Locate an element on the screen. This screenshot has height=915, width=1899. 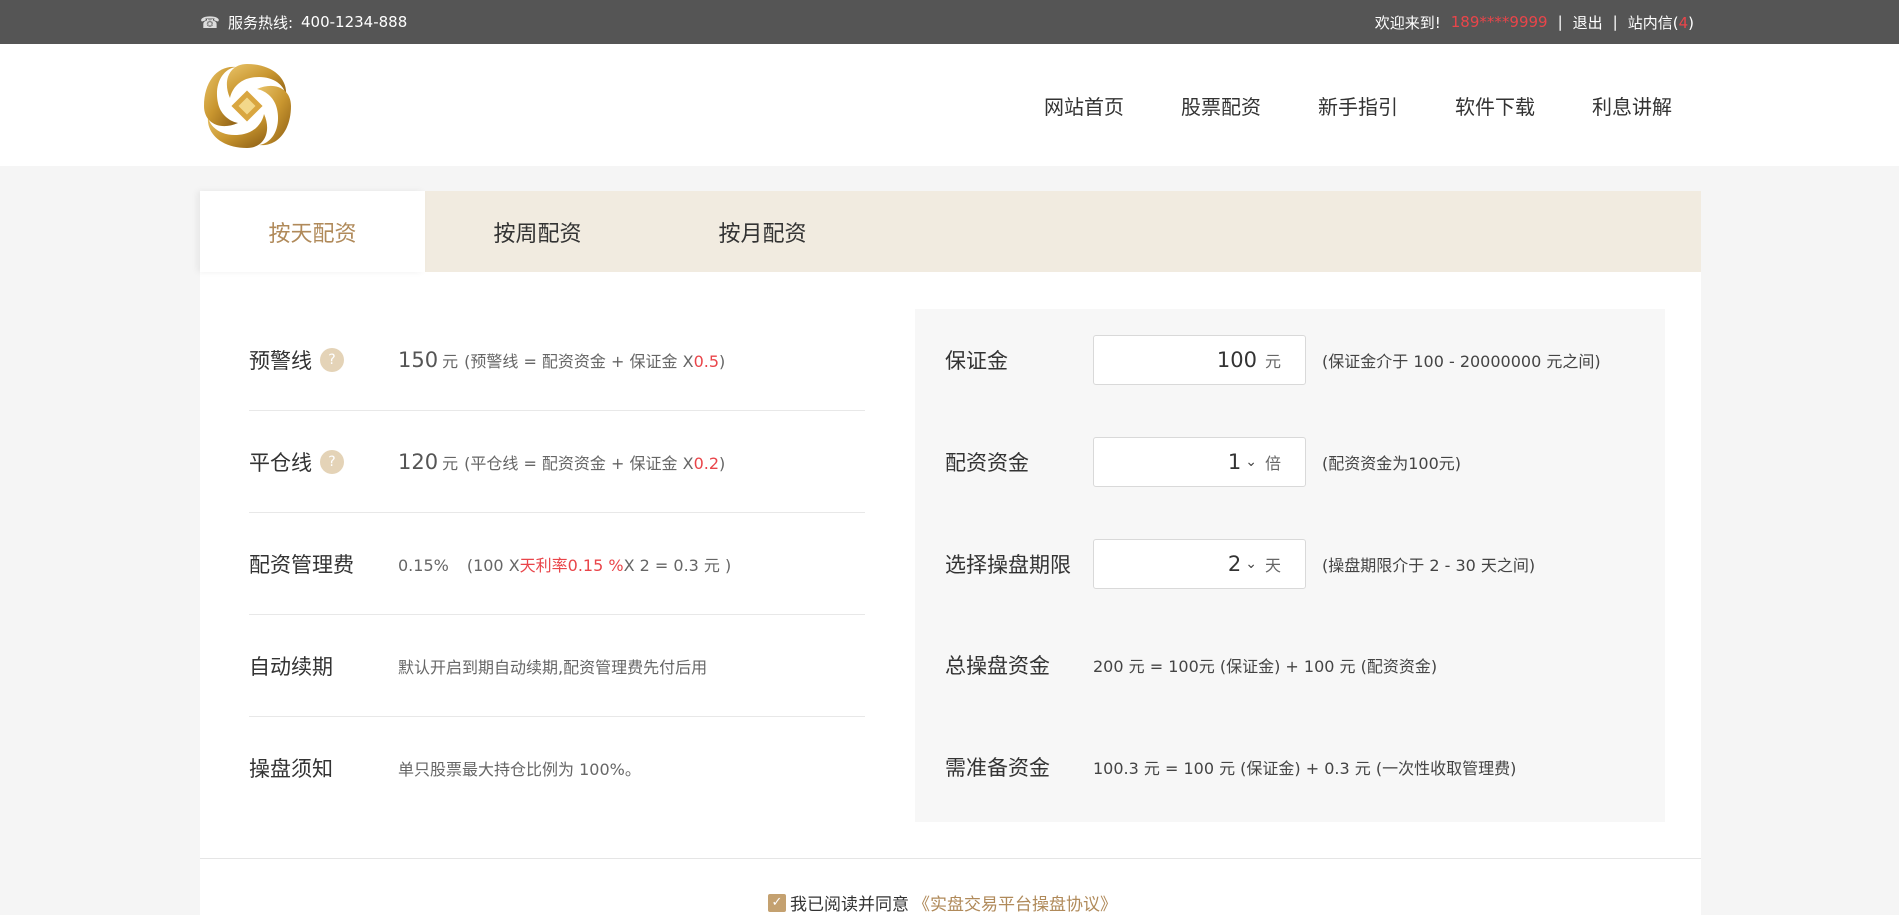
liquidation-formula: (平仓线 = 配资资金 + 保证金 X is located at coordinates (579, 463).